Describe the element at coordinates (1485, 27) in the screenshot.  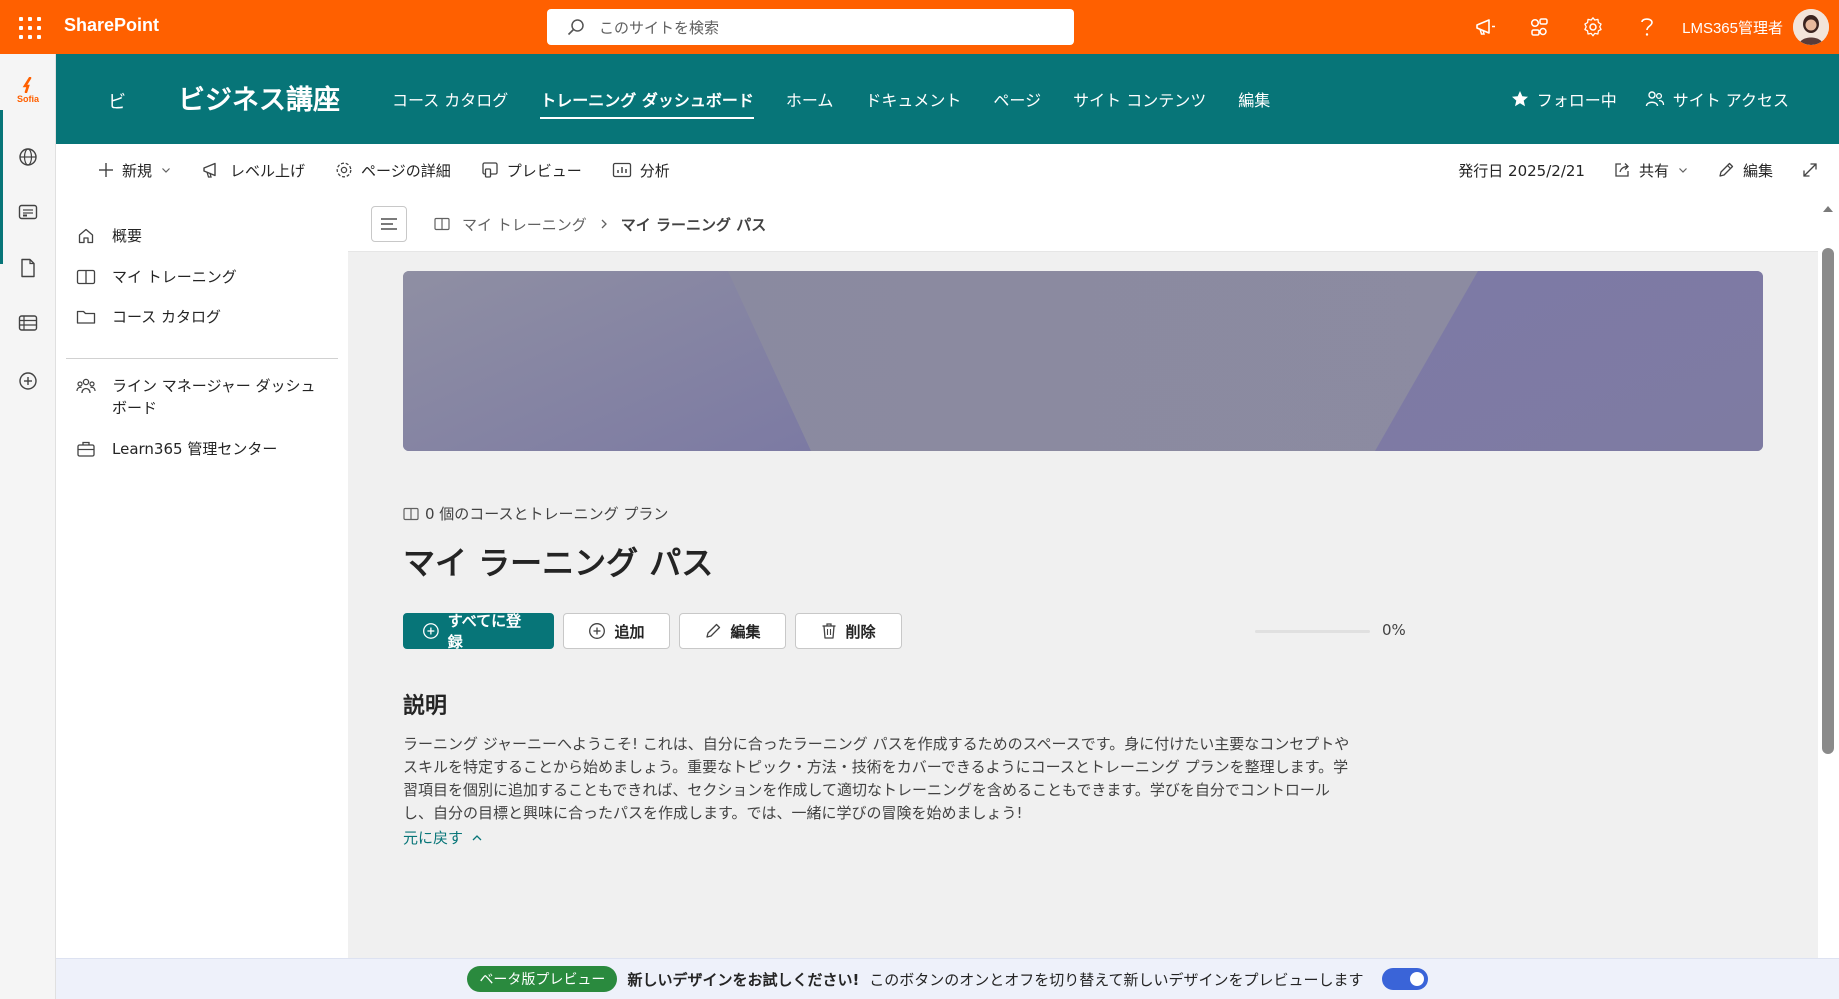
I see `megaphone-icon` at that location.